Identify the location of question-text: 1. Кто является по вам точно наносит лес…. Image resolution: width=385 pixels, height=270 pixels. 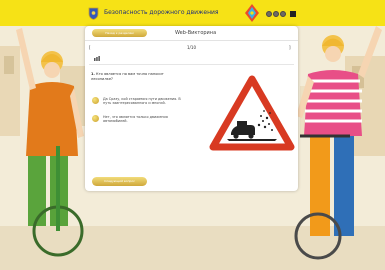
(138, 76).